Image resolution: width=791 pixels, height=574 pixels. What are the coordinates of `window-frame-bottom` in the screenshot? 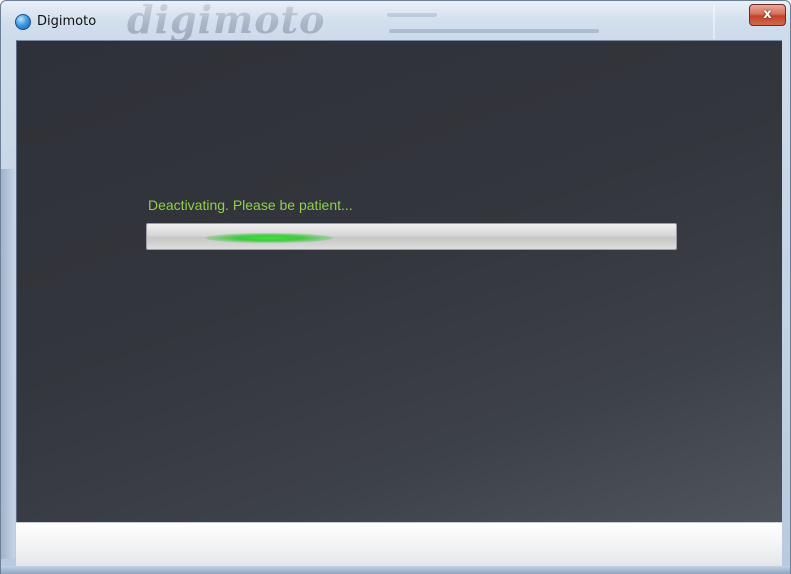 It's located at (395, 570).